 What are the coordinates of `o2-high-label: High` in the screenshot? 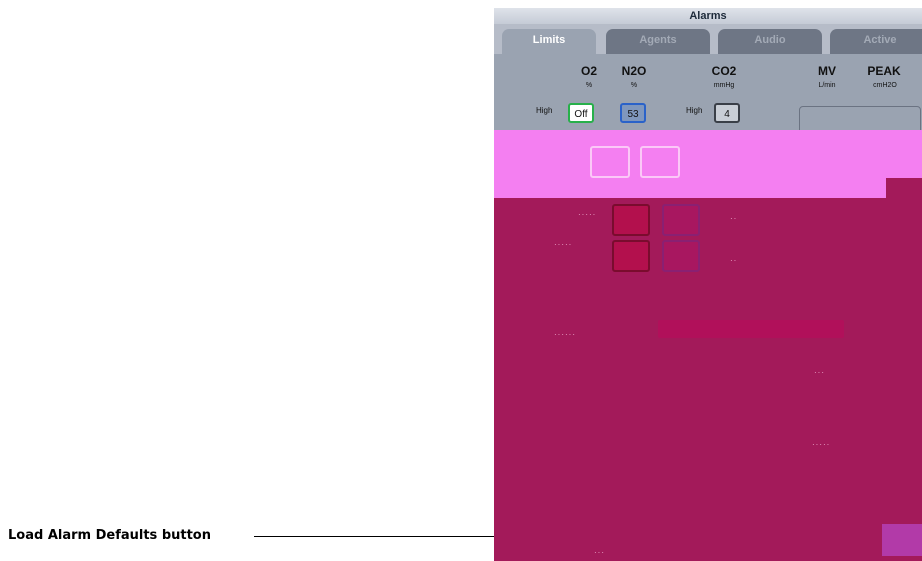 It's located at (544, 110).